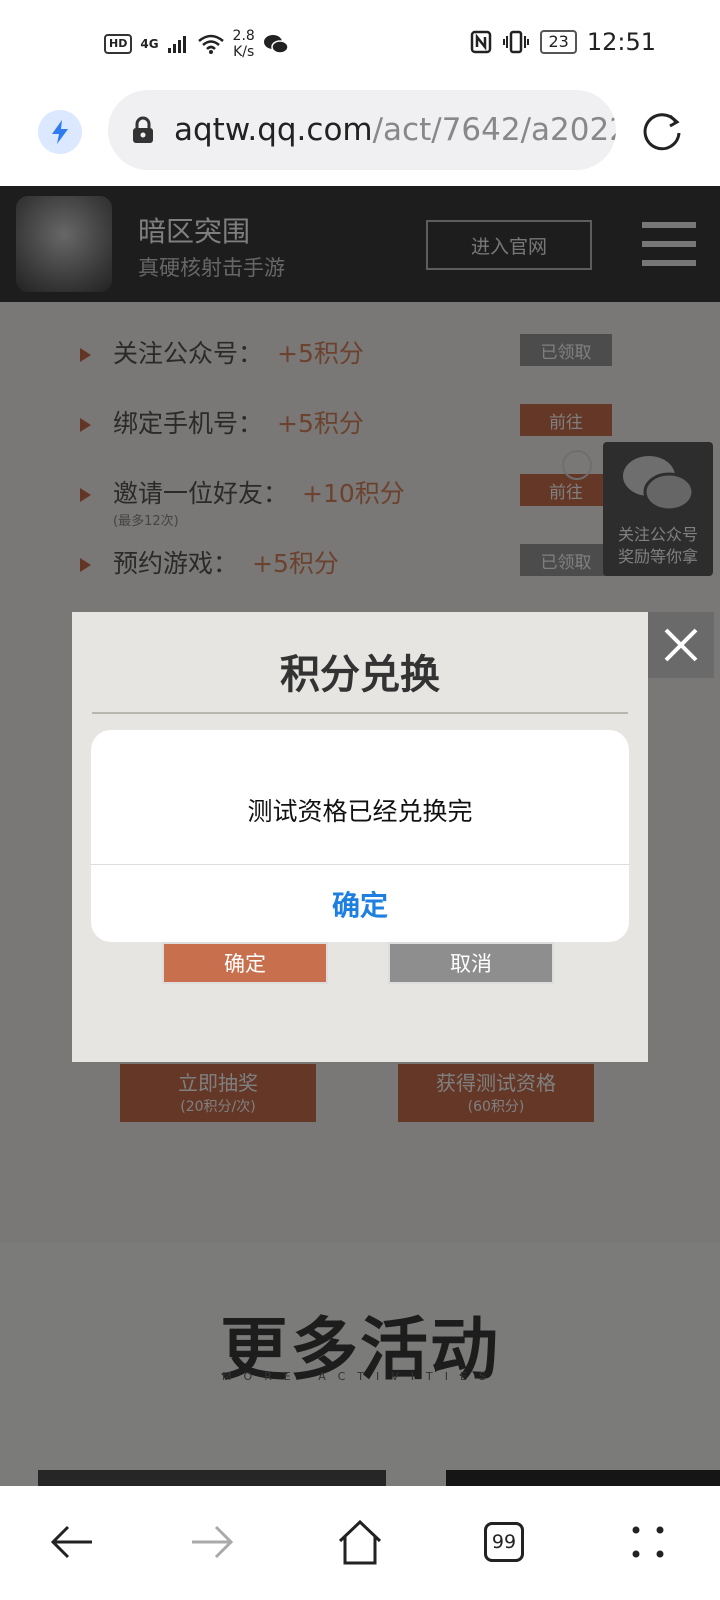  What do you see at coordinates (621, 42) in the screenshot?
I see `clock: 12:51` at bounding box center [621, 42].